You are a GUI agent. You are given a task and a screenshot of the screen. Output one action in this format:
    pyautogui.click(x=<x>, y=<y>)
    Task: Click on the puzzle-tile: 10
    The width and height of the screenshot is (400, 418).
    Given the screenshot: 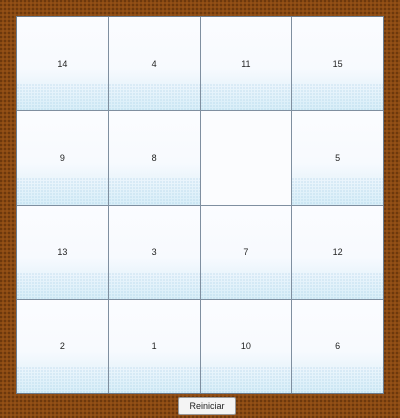 What is the action you would take?
    pyautogui.click(x=246, y=346)
    